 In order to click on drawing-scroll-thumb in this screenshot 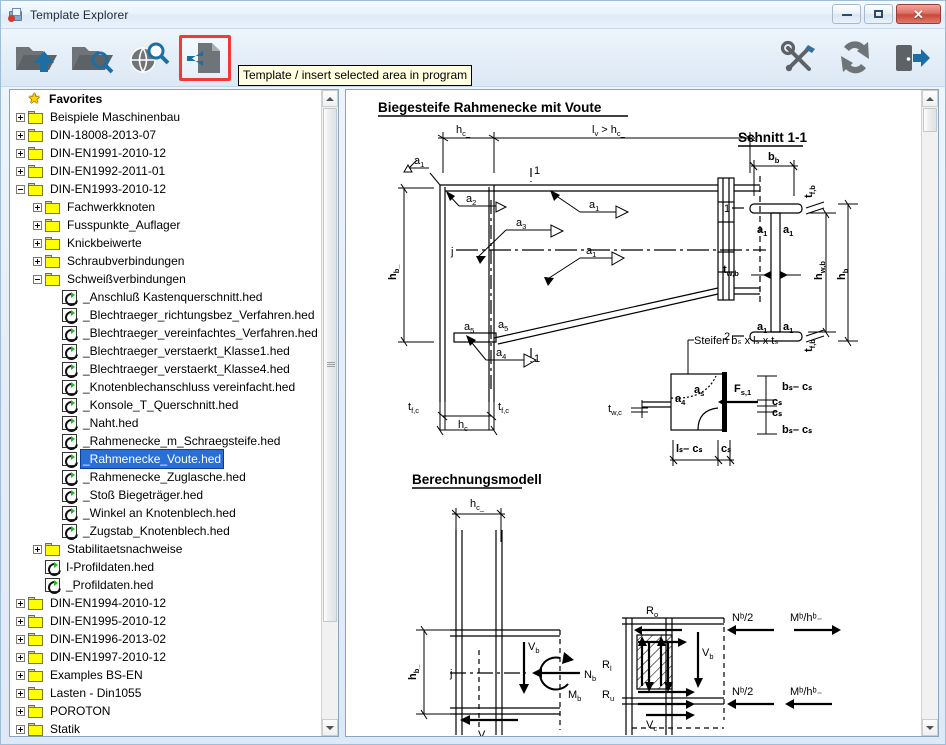, I will do `click(930, 120)`.